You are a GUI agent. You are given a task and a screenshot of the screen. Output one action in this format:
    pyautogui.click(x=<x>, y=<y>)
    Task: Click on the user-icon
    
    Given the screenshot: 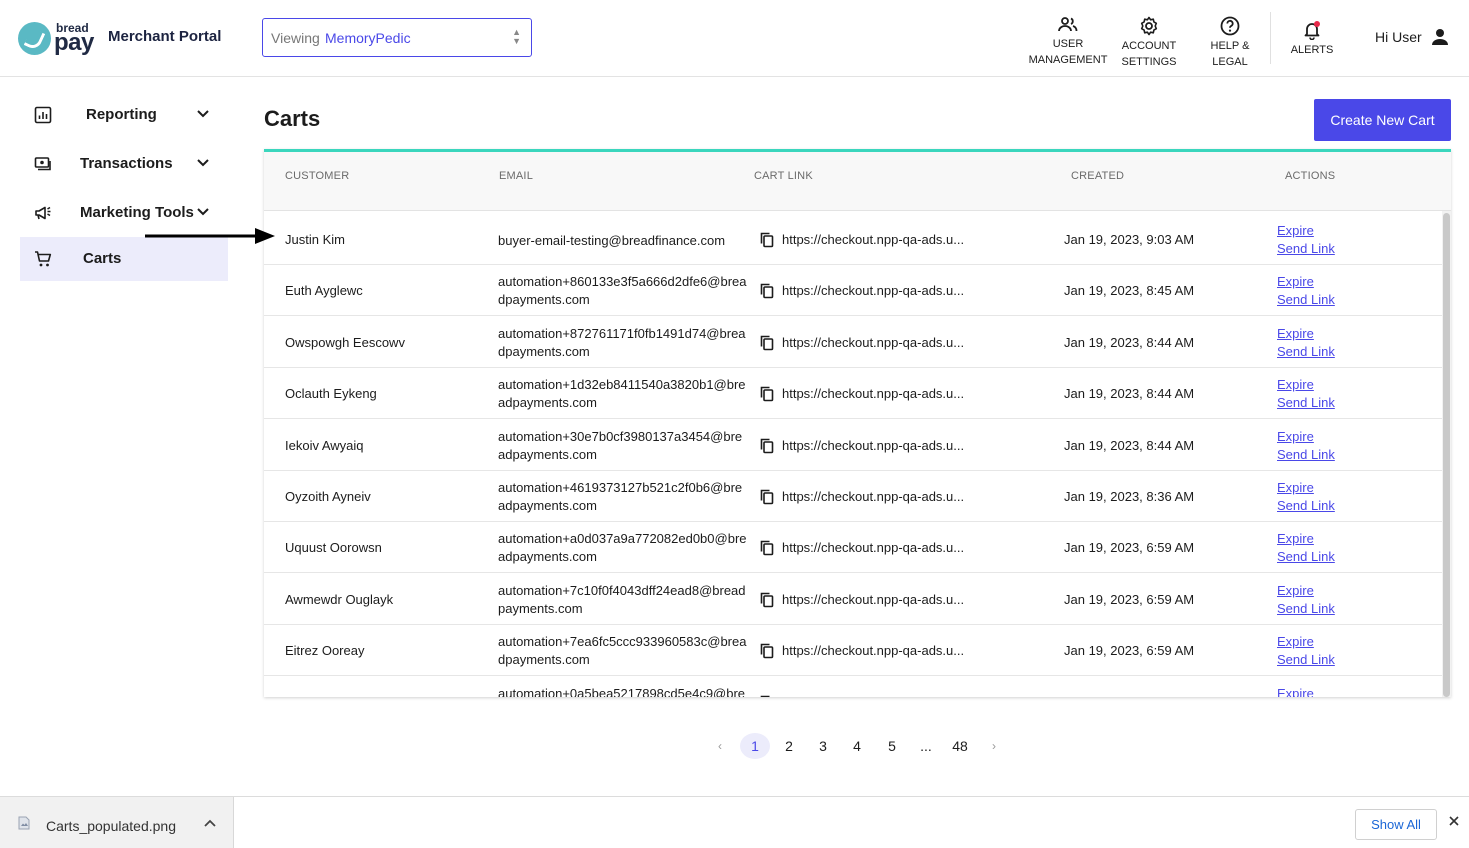 What is the action you would take?
    pyautogui.click(x=1440, y=37)
    